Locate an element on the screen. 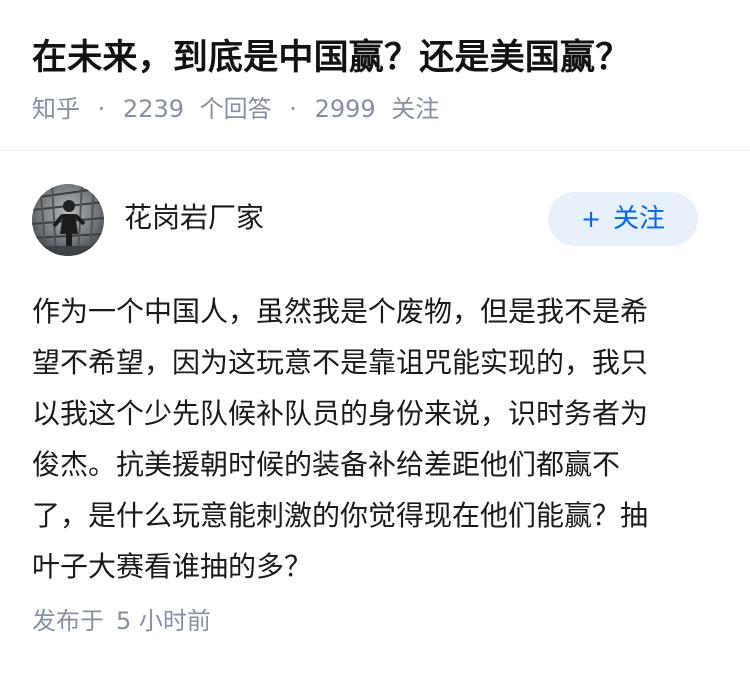 Image resolution: width=750 pixels, height=674 pixels. source-label: 知乎 is located at coordinates (56, 109).